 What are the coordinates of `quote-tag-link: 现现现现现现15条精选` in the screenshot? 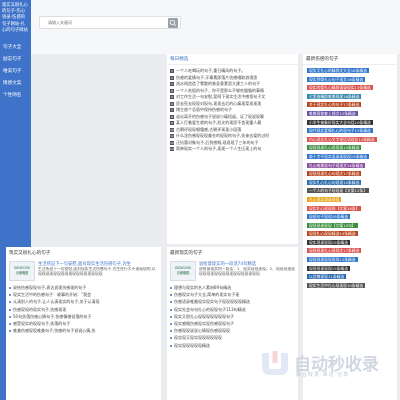 It's located at (329, 268).